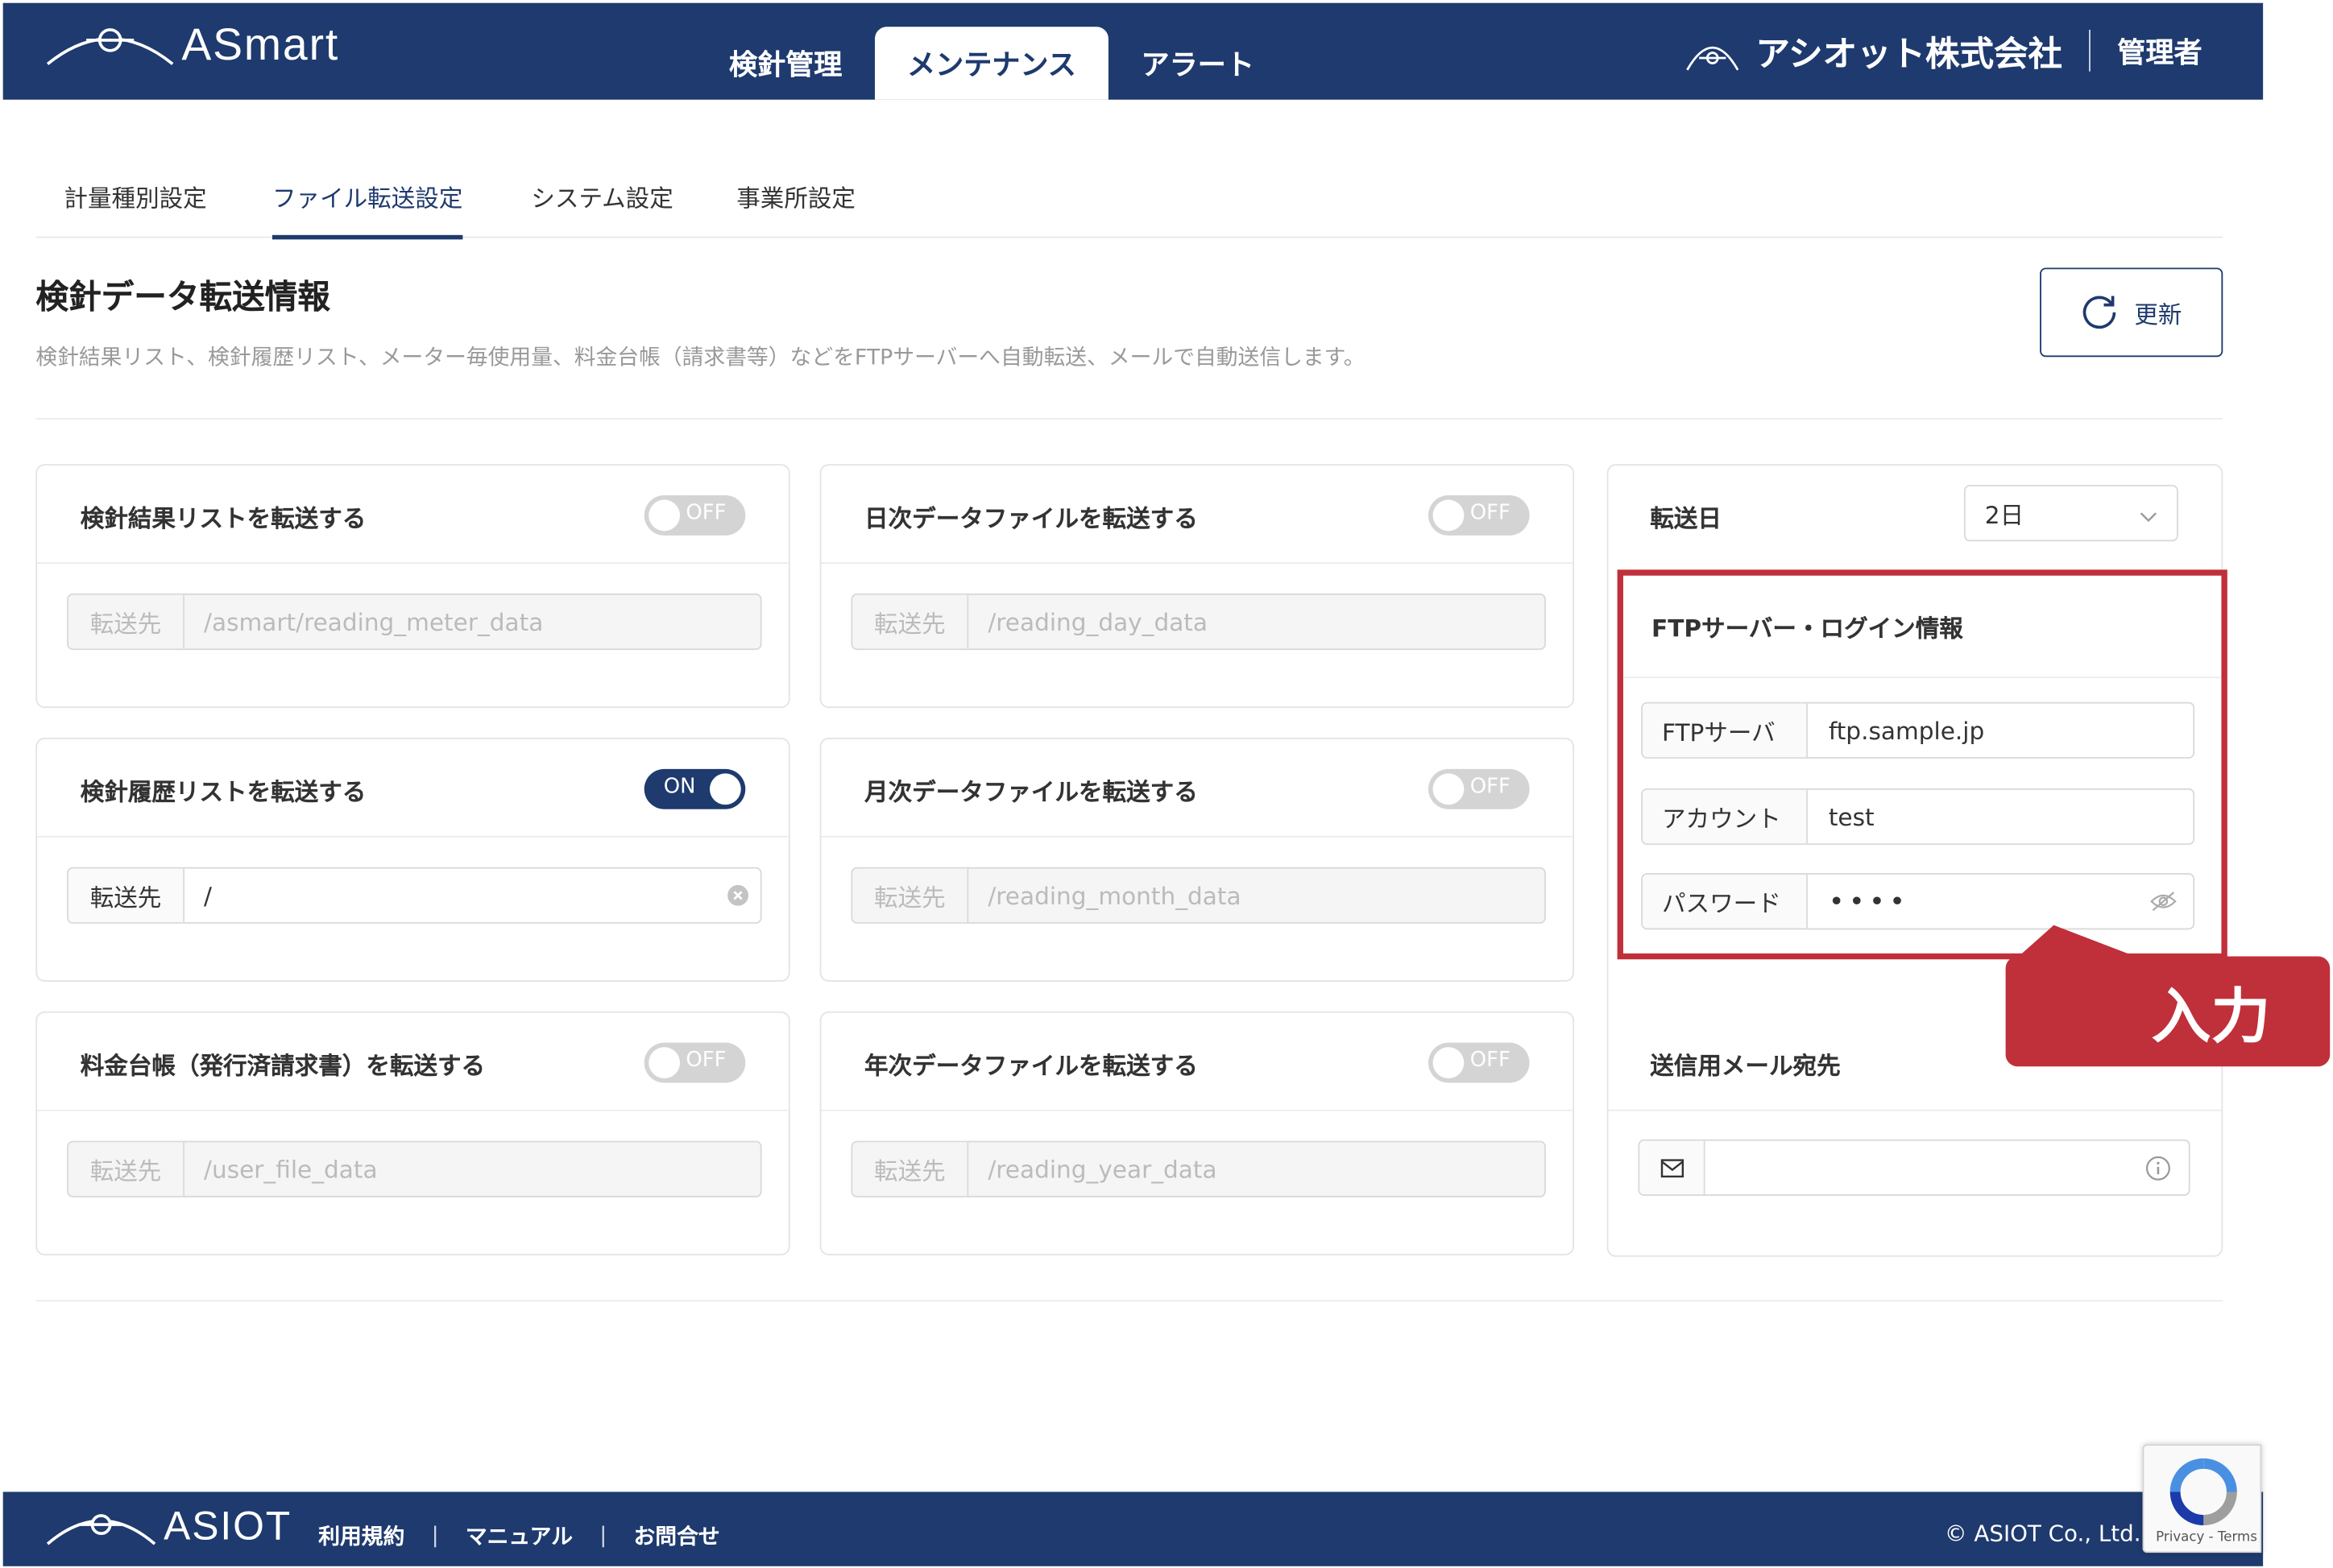 Image resolution: width=2333 pixels, height=1568 pixels. What do you see at coordinates (1129, 1301) in the screenshot?
I see `section-divider-bottom` at bounding box center [1129, 1301].